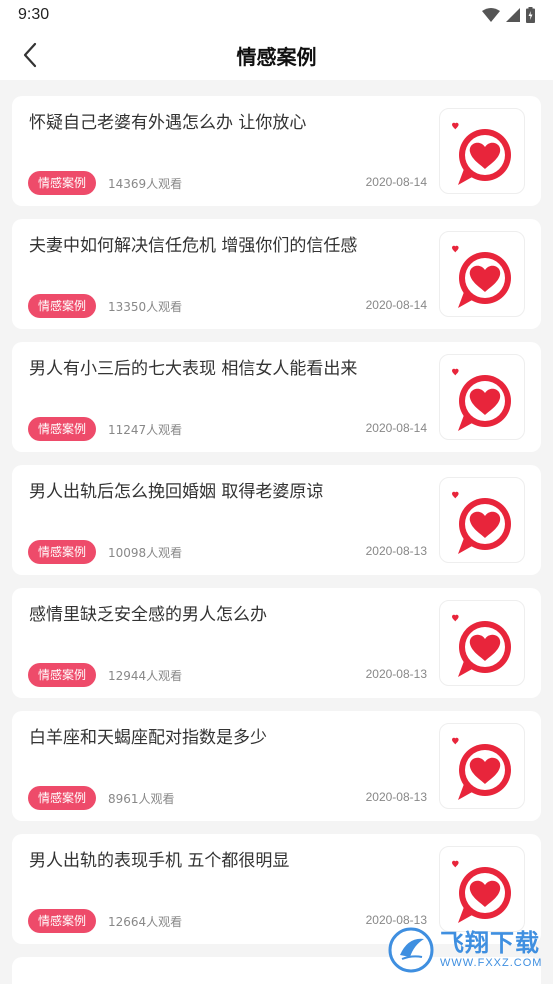 Image resolution: width=553 pixels, height=984 pixels. I want to click on watermark-logo-icon, so click(411, 950).